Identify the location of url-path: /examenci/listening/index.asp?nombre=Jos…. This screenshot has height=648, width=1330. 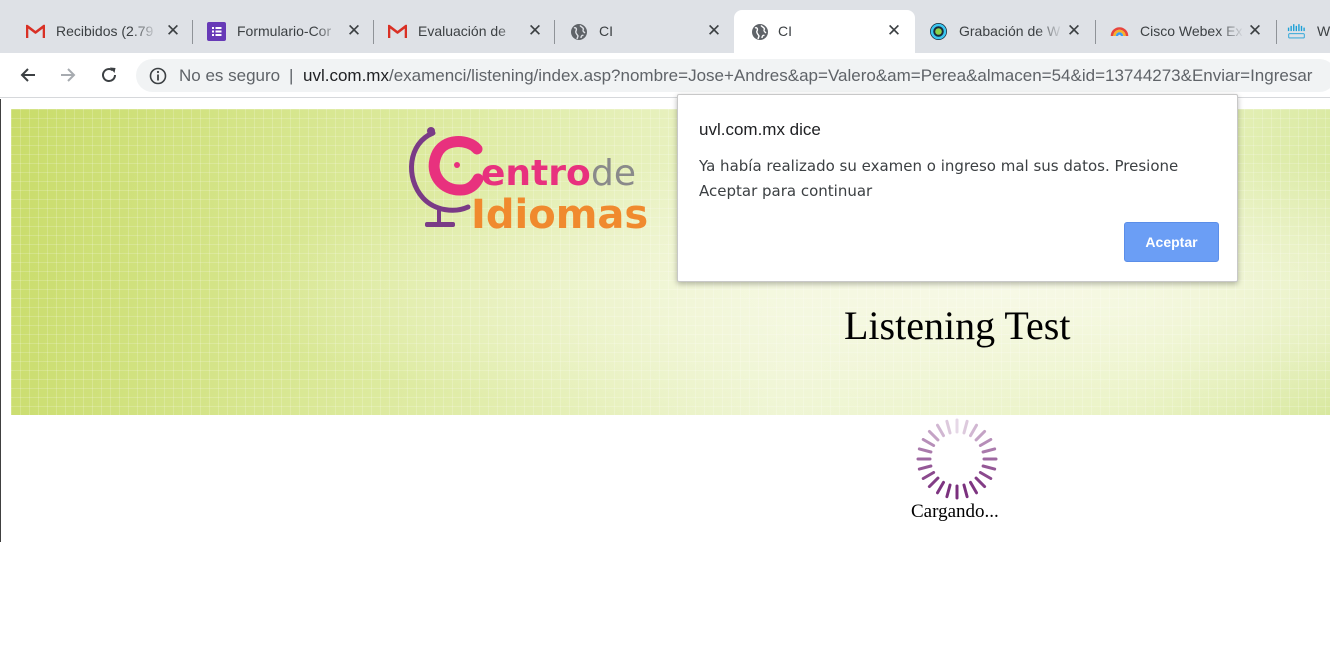
(850, 75).